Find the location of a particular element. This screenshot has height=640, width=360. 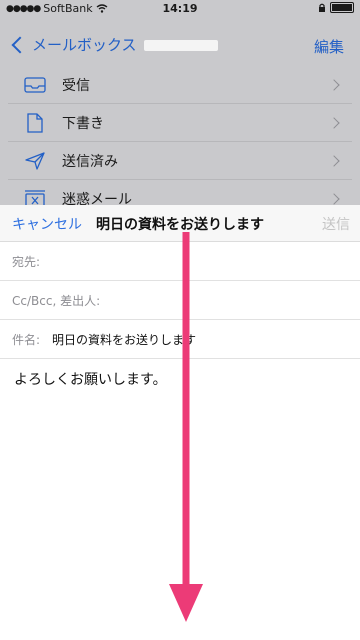

edit-button: 編集 is located at coordinates (329, 46).